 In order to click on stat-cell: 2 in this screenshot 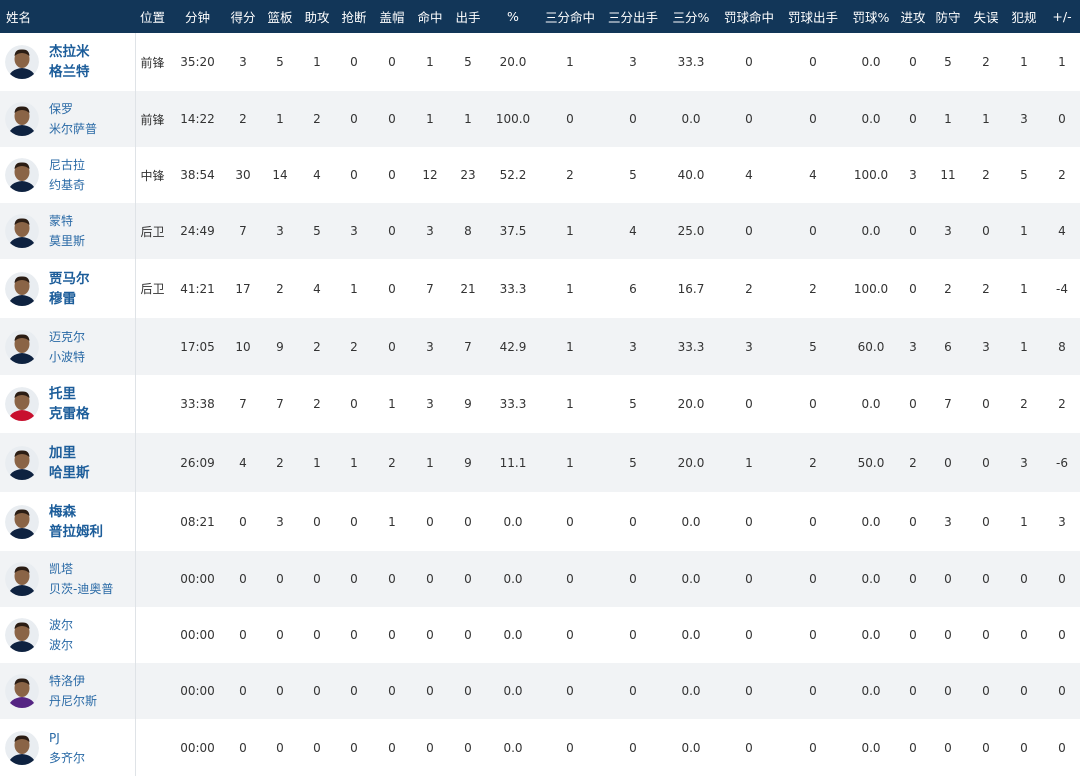, I will do `click(986, 288)`.